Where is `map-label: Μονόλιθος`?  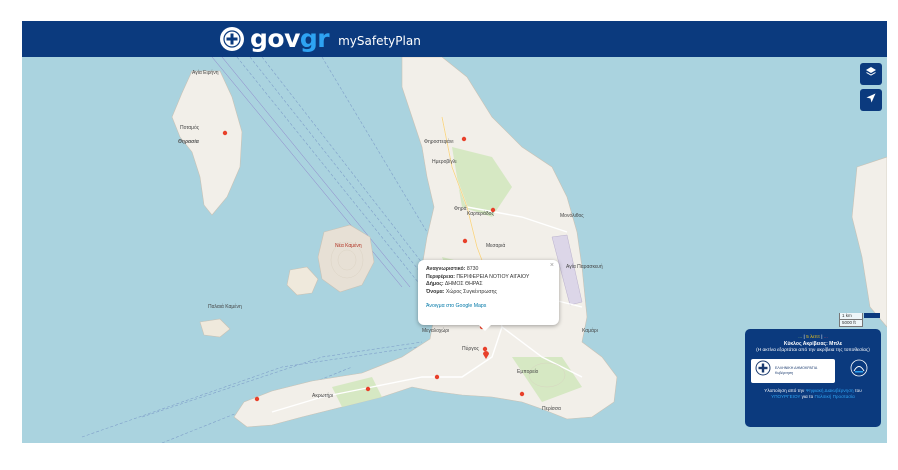
map-label: Μονόλιθος is located at coordinates (572, 216).